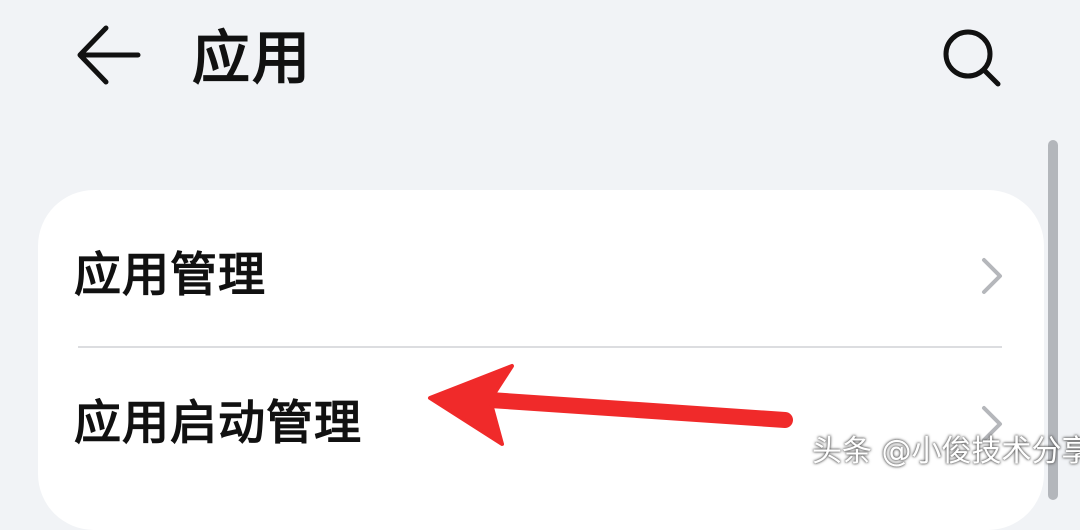  I want to click on page-title: 应用, so click(252, 58).